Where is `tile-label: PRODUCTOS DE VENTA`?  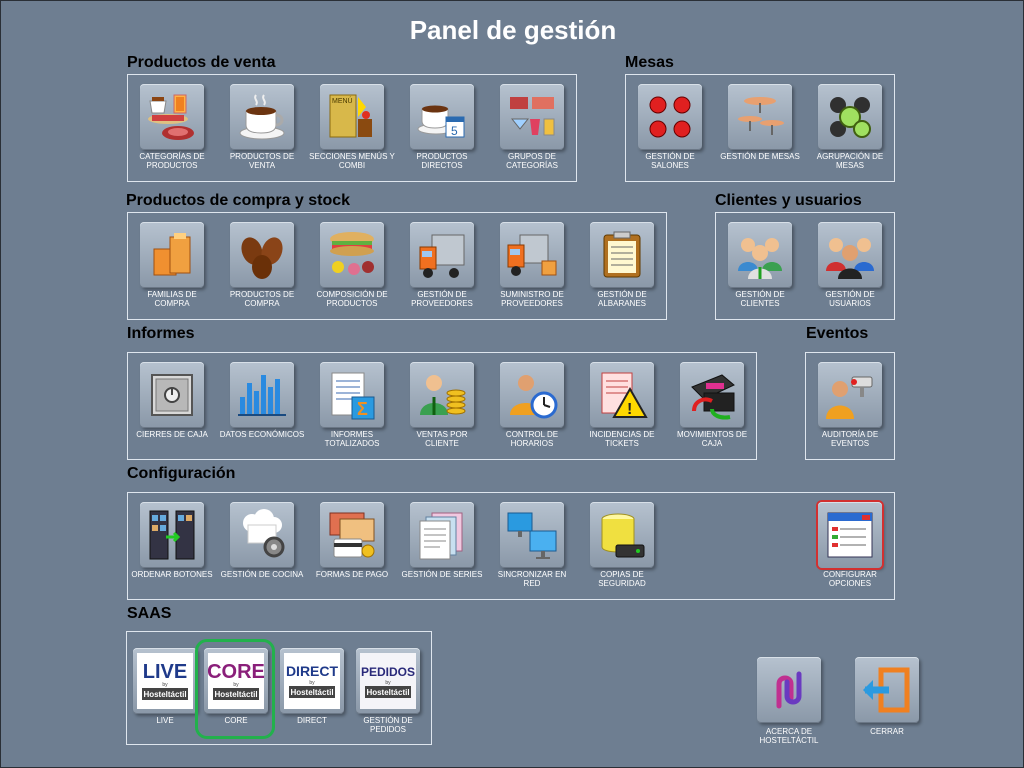
tile-label: PRODUCTOS DE VENTA is located at coordinates (262, 161).